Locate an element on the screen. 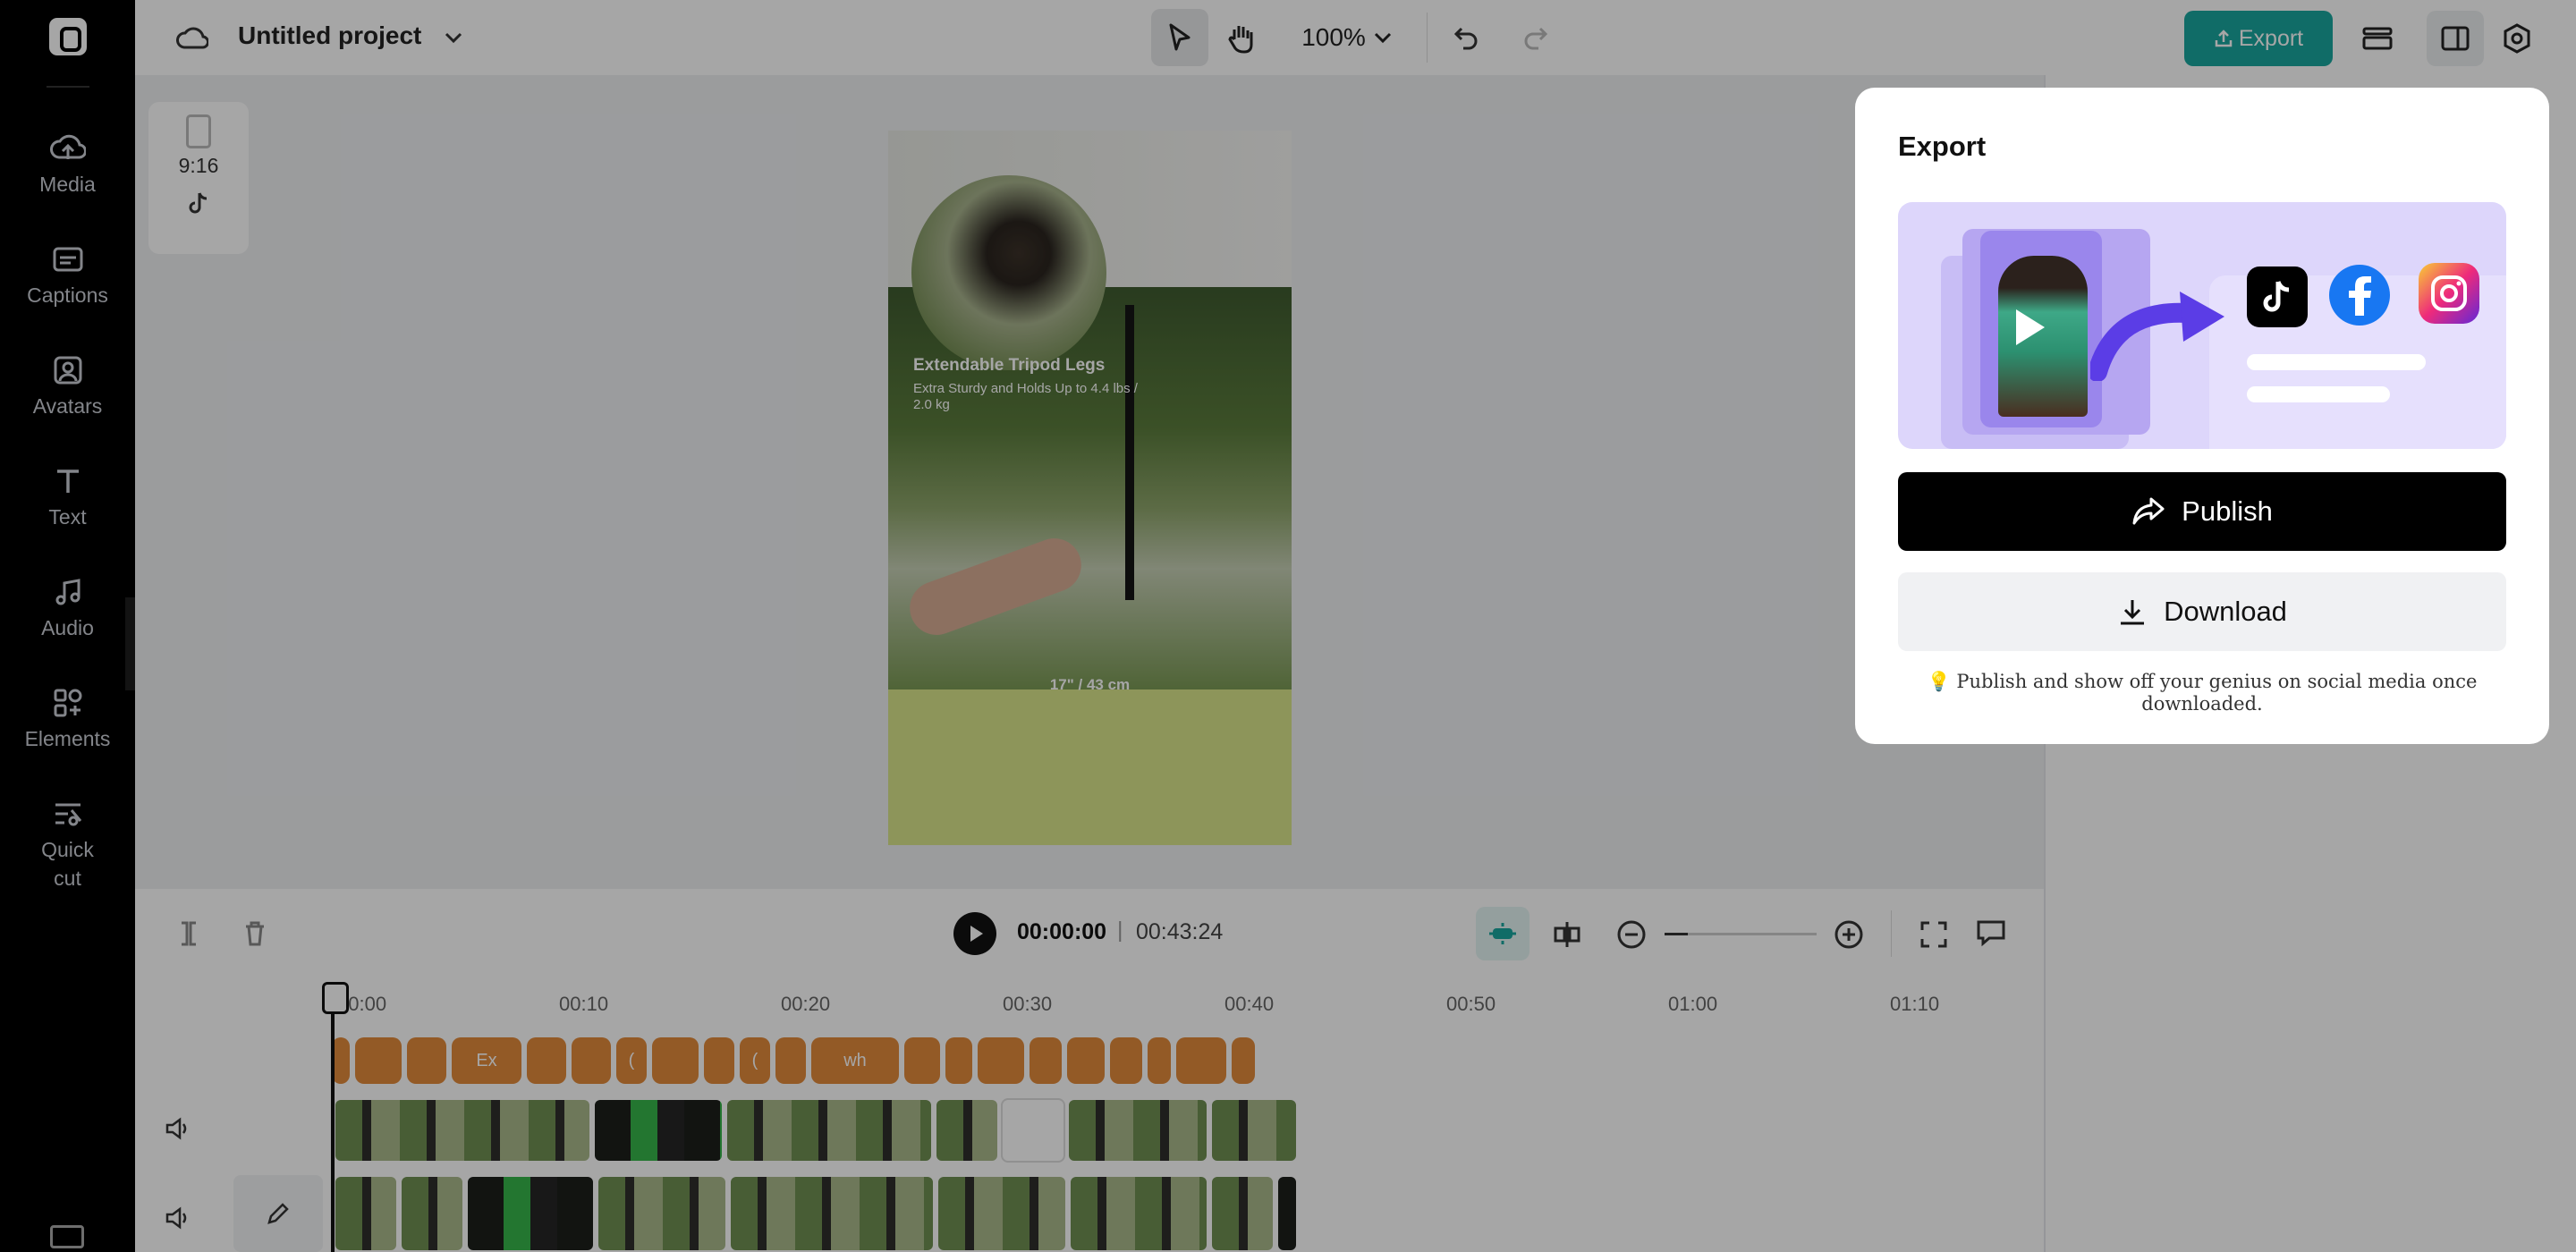 This screenshot has width=2576, height=1252. share-icon is located at coordinates (2148, 511).